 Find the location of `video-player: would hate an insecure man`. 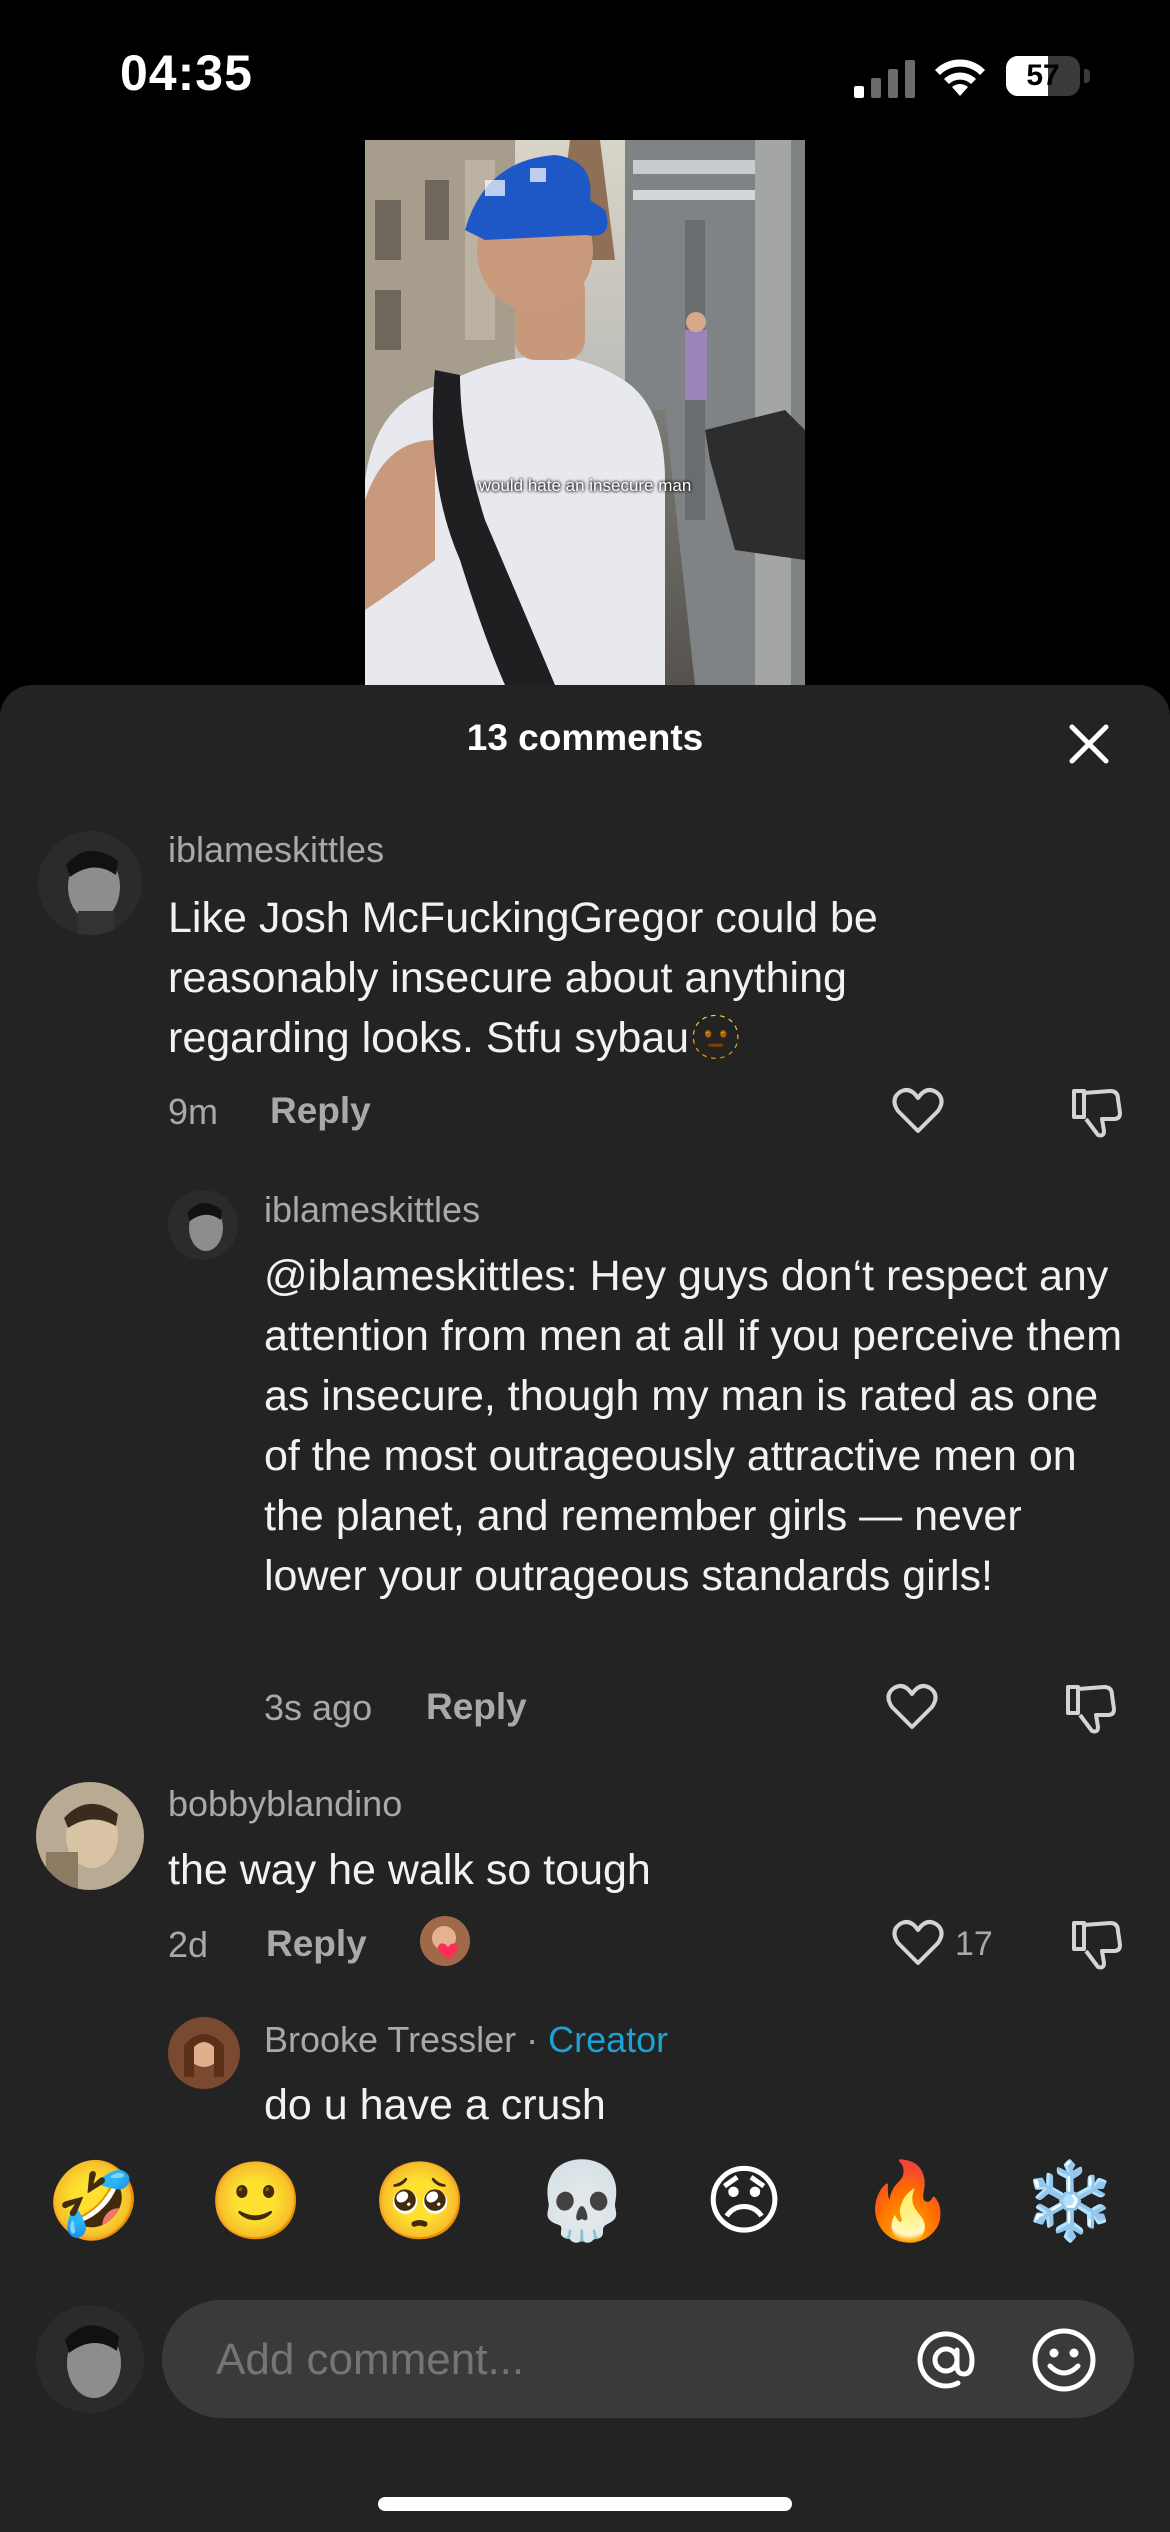

video-player: would hate an insecure man is located at coordinates (585, 412).